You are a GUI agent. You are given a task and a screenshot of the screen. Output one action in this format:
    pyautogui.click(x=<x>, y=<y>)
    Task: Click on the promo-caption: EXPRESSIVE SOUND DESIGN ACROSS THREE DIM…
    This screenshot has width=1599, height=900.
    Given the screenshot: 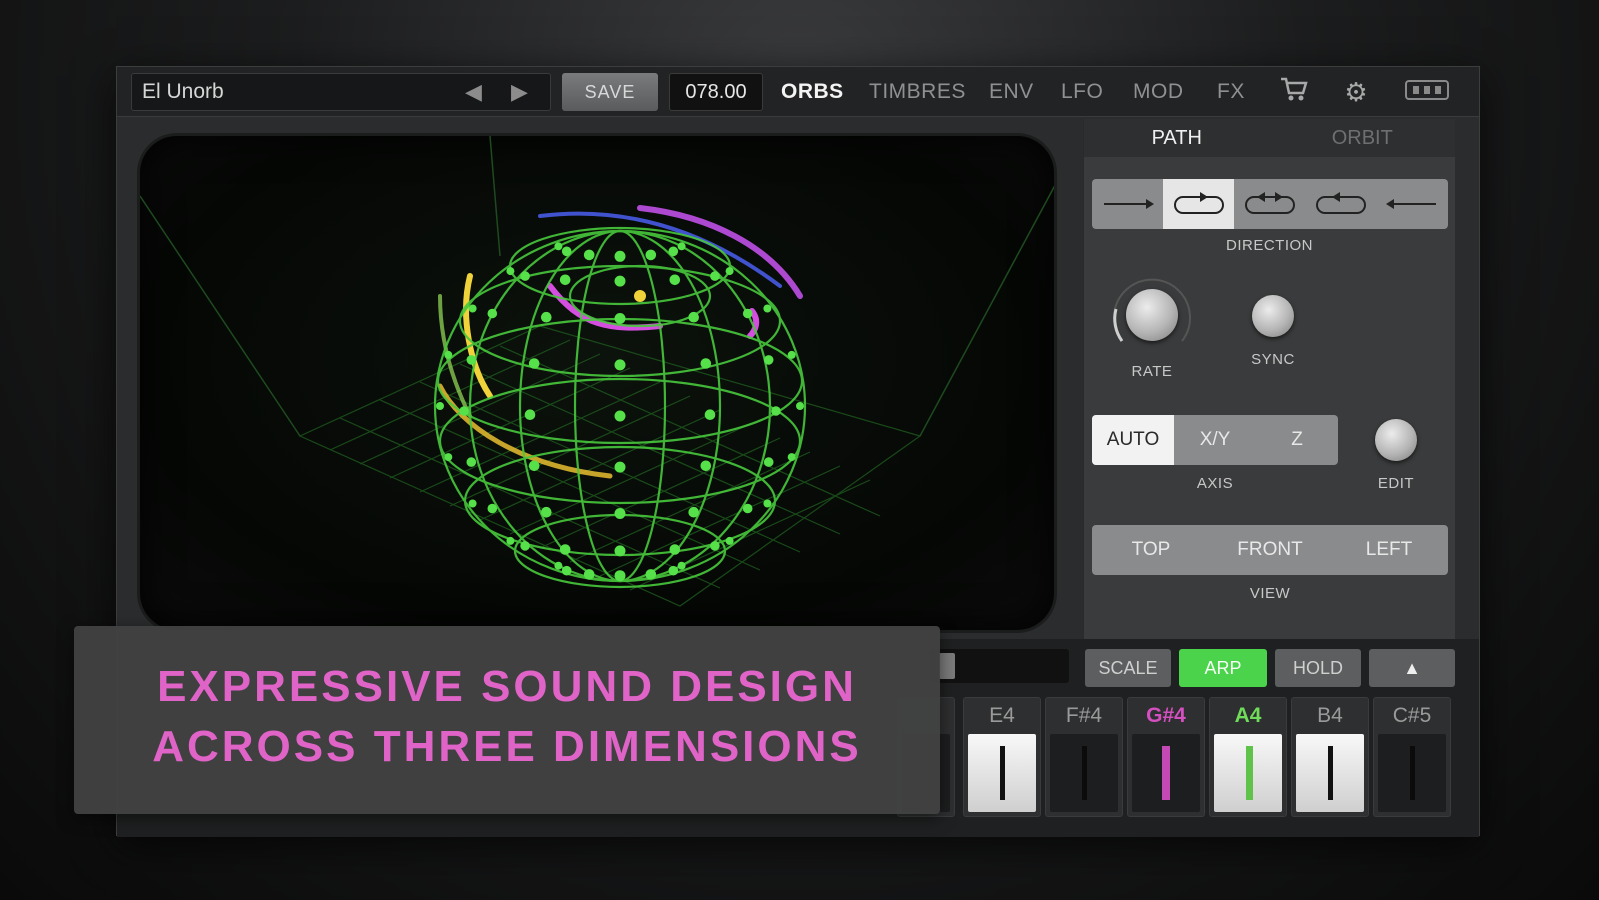 What is the action you would take?
    pyautogui.click(x=507, y=720)
    